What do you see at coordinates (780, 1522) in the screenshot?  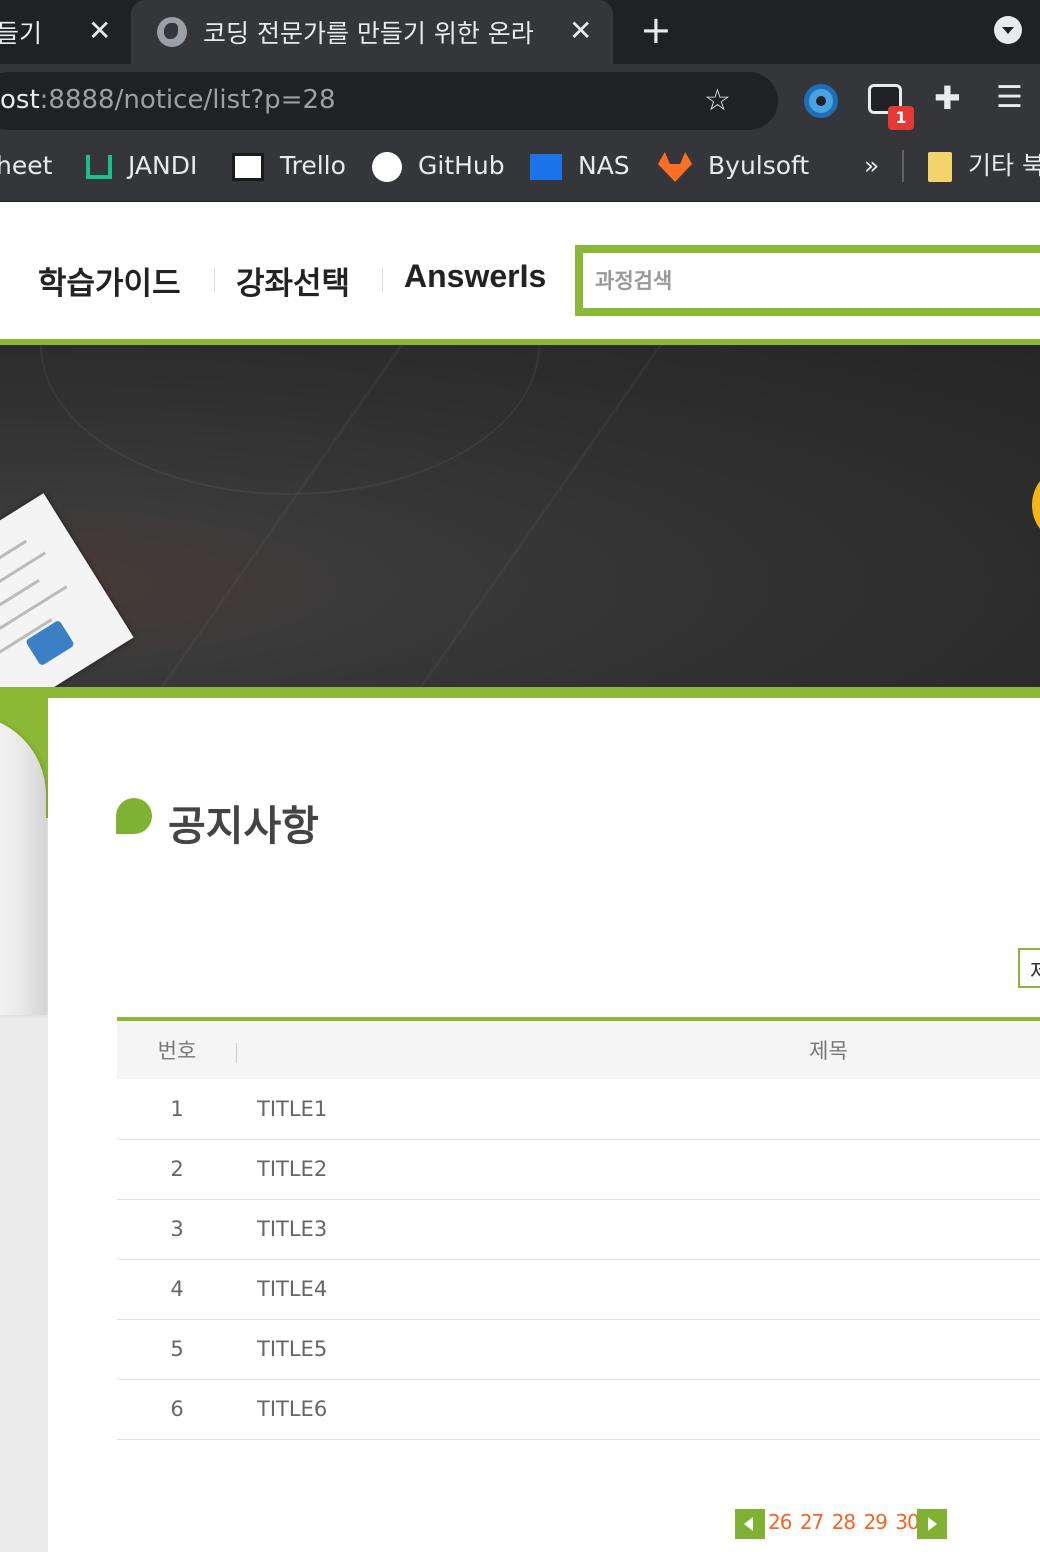 I see `page-link: 26` at bounding box center [780, 1522].